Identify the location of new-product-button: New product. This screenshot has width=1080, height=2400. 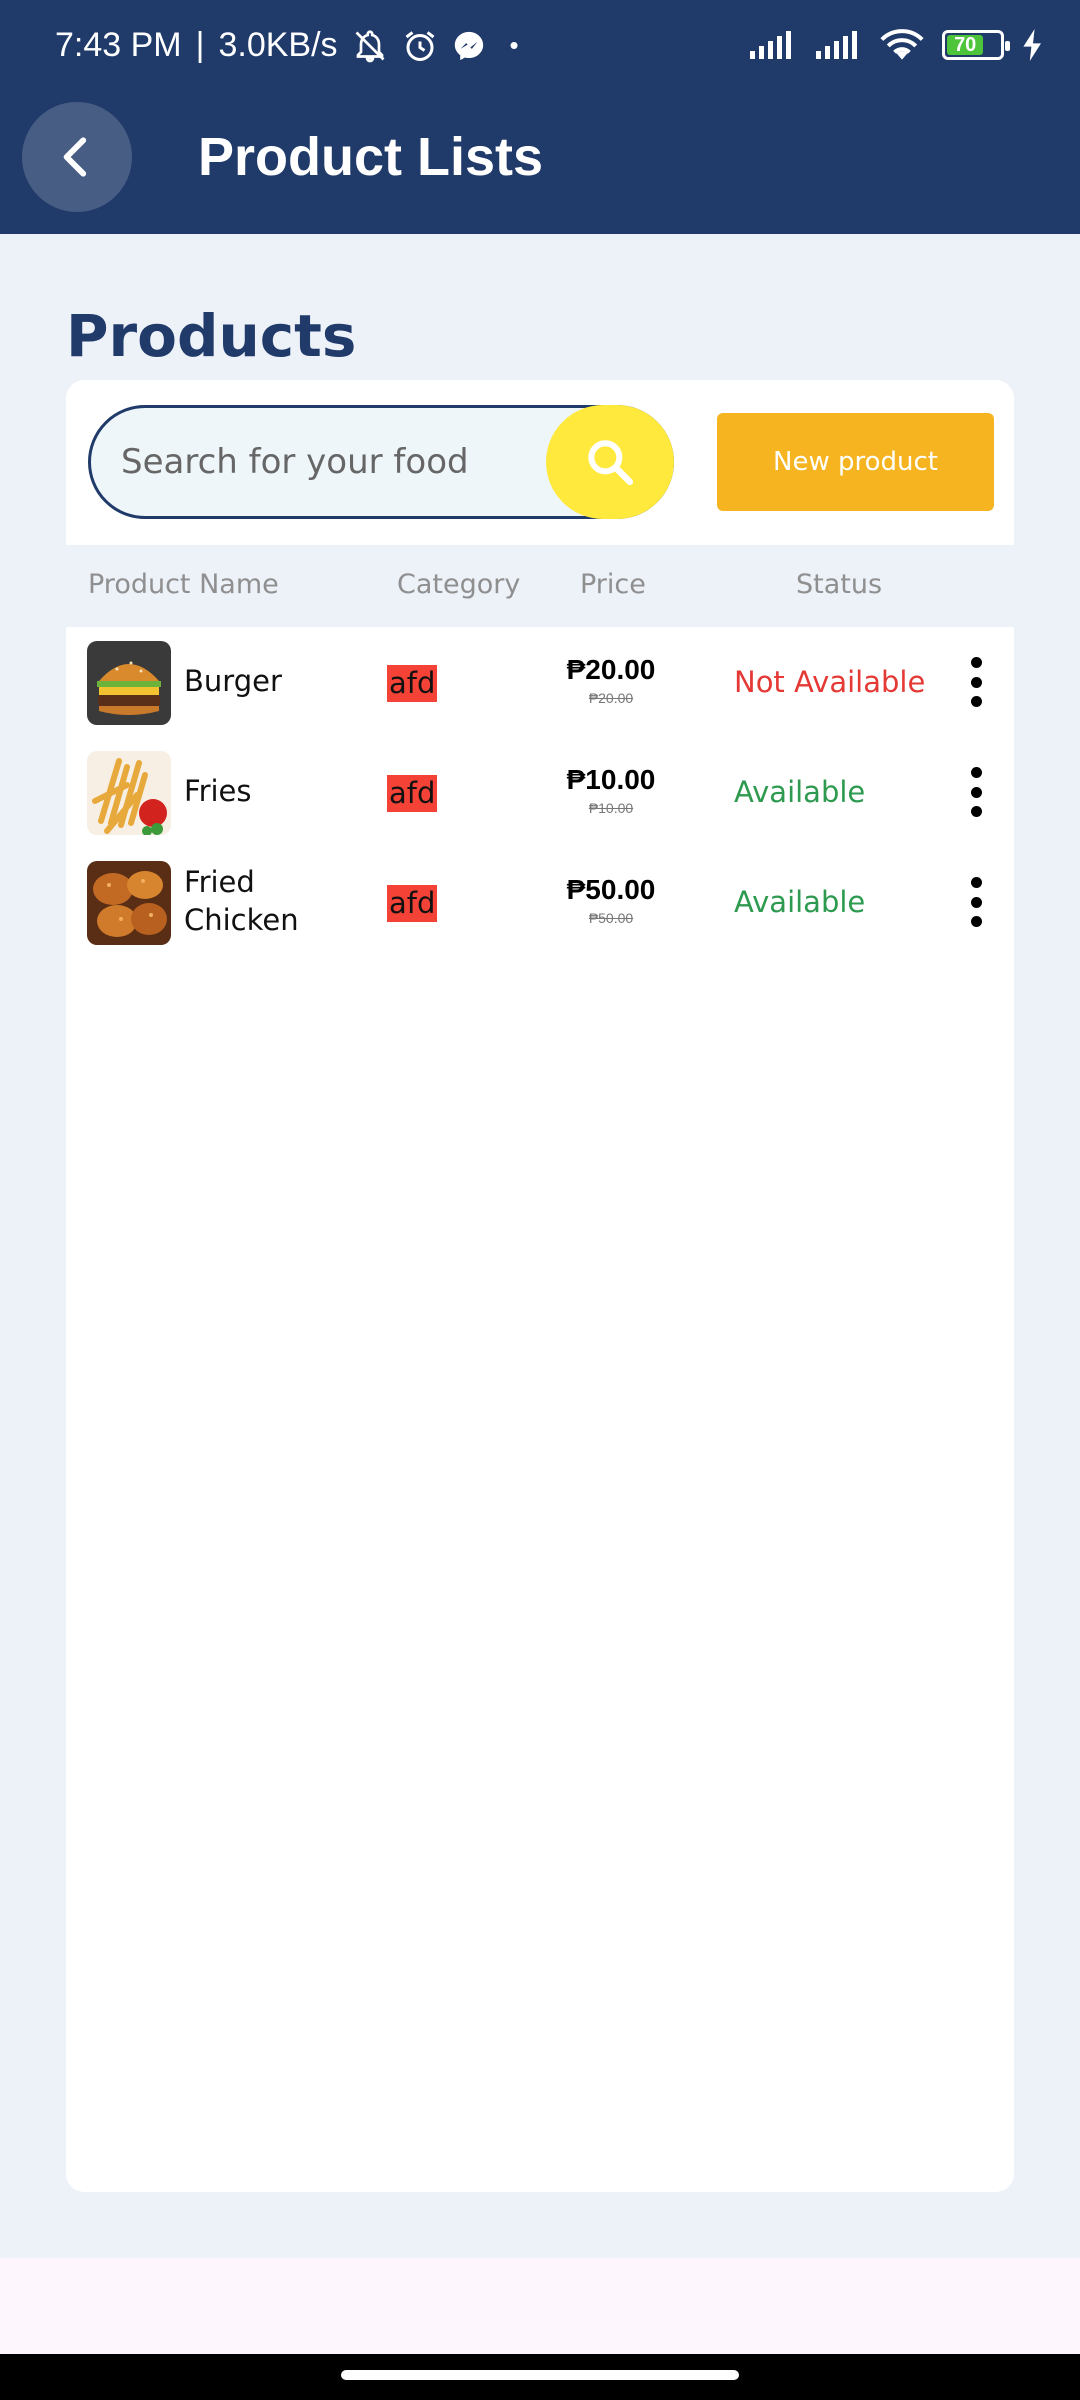
(855, 462).